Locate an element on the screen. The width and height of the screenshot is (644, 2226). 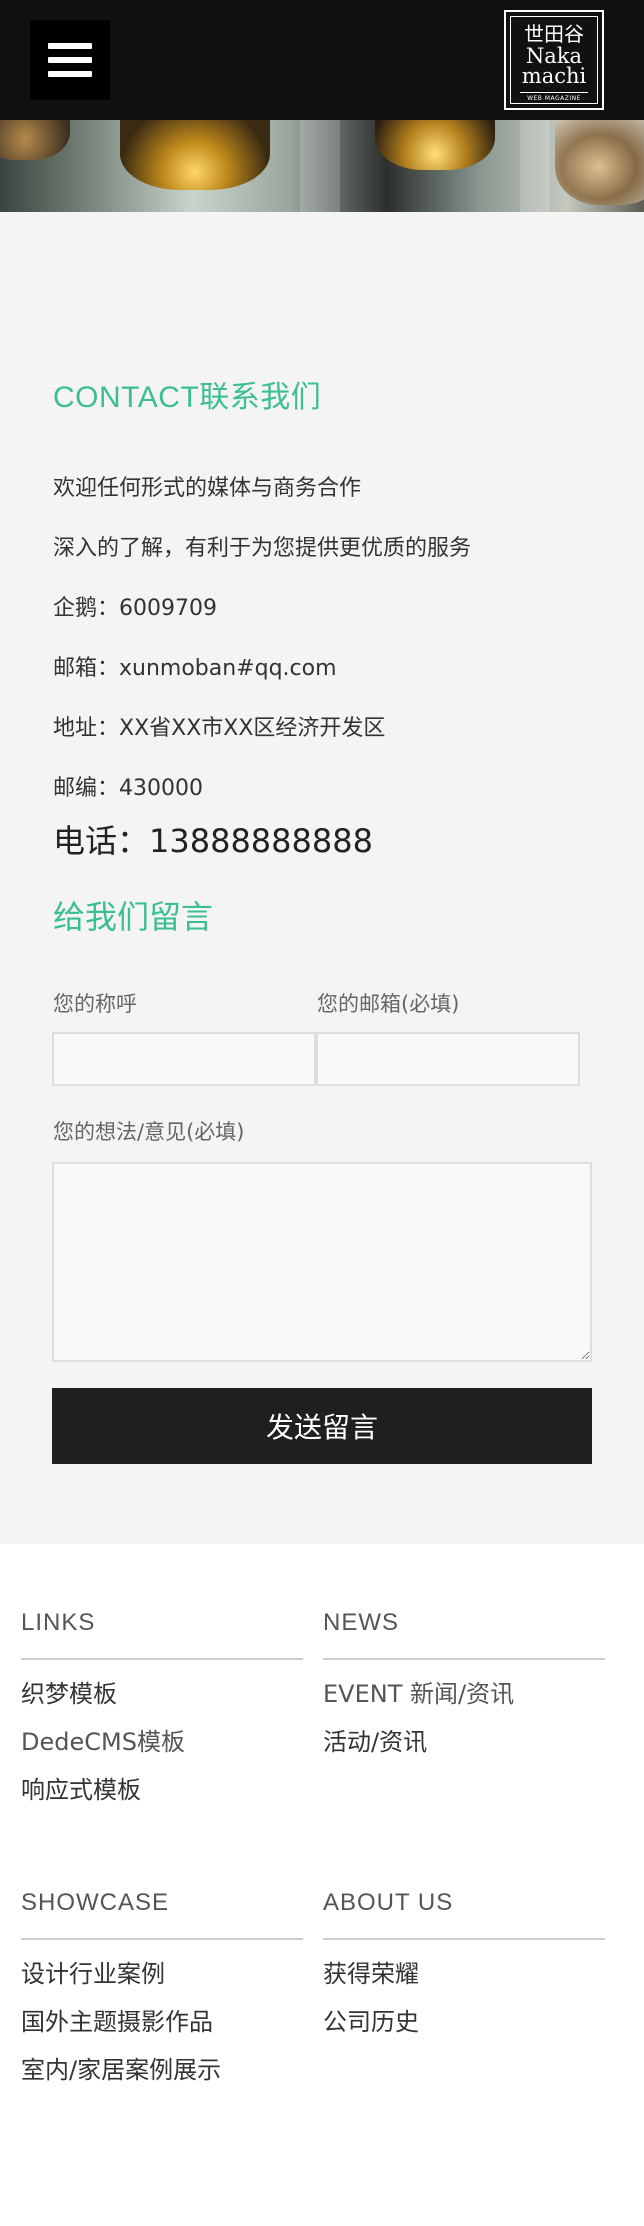
email-label: 您的邮箱(必填) is located at coordinates (388, 1004).